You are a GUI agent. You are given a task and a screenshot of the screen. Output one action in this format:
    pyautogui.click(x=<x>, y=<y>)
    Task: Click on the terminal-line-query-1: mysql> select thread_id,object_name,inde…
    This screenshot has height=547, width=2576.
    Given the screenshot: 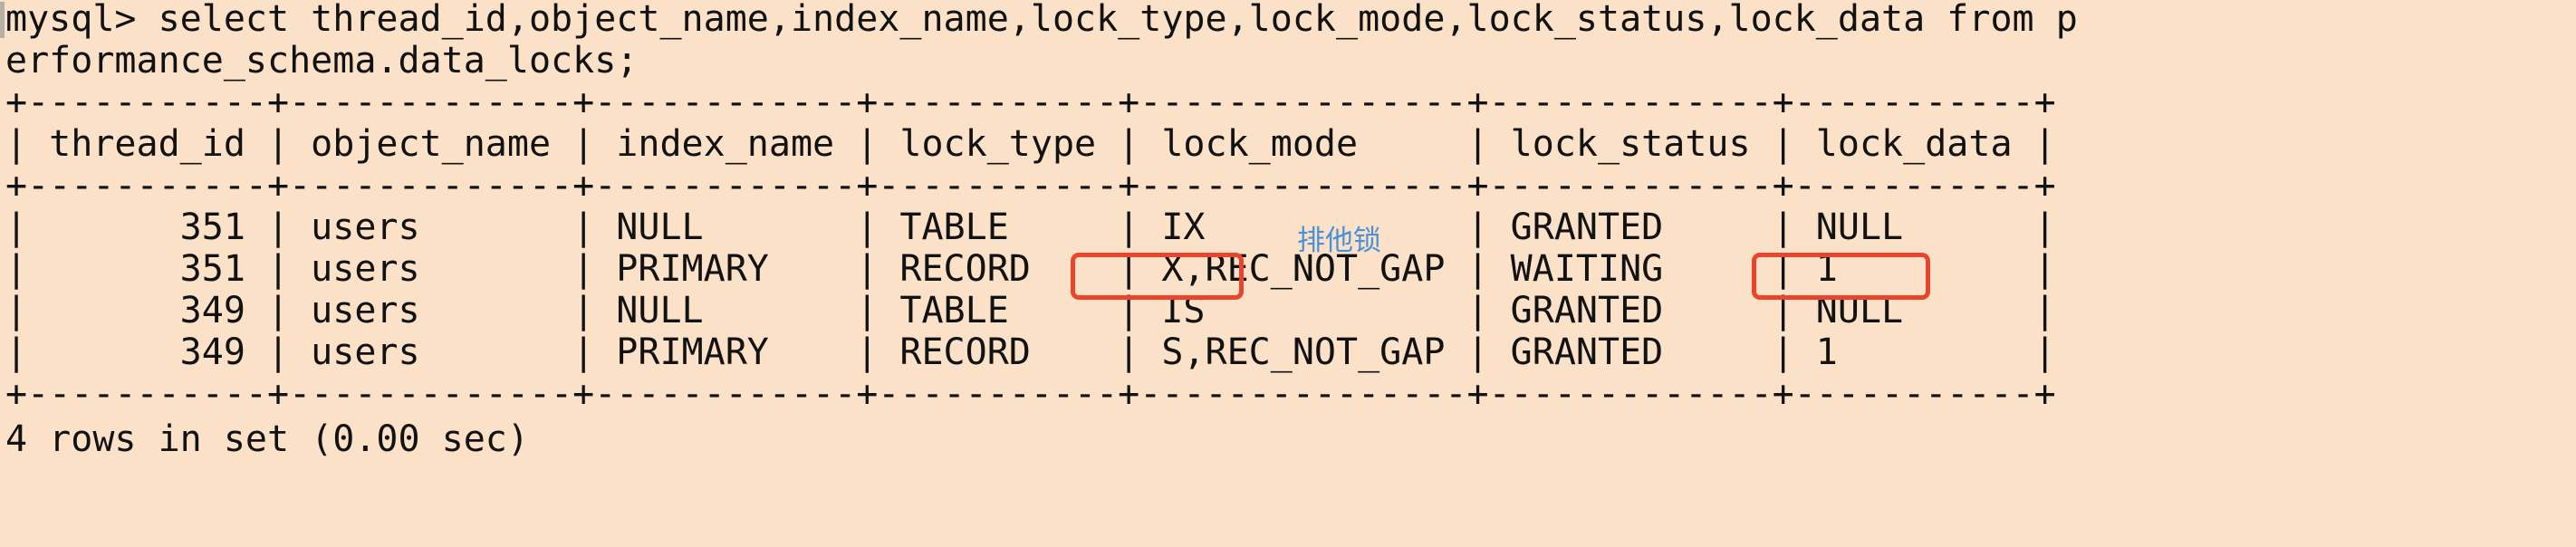 What is the action you would take?
    pyautogui.click(x=1041, y=20)
    